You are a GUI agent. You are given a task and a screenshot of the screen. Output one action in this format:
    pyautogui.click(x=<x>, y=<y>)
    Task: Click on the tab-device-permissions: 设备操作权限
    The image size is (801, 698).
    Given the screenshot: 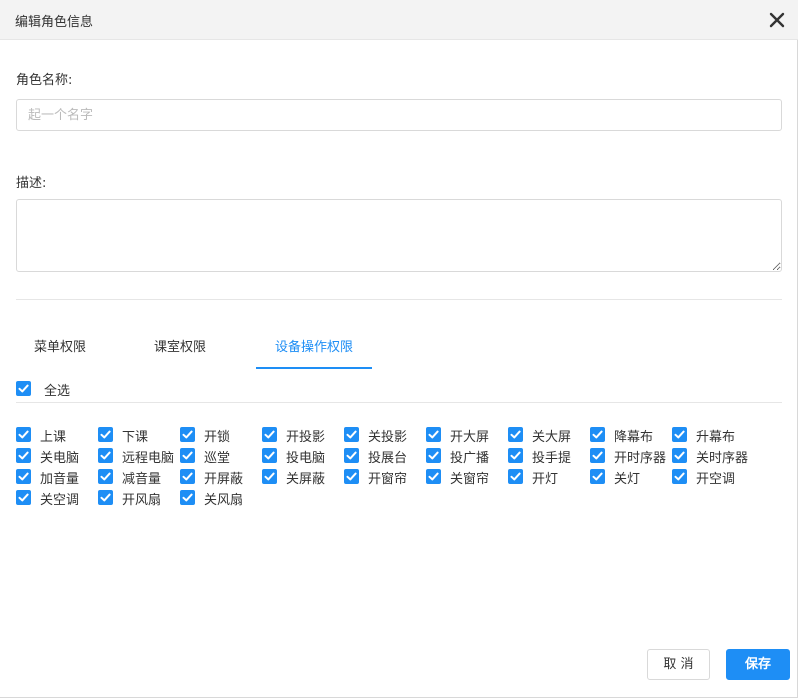 What is the action you would take?
    pyautogui.click(x=314, y=349)
    